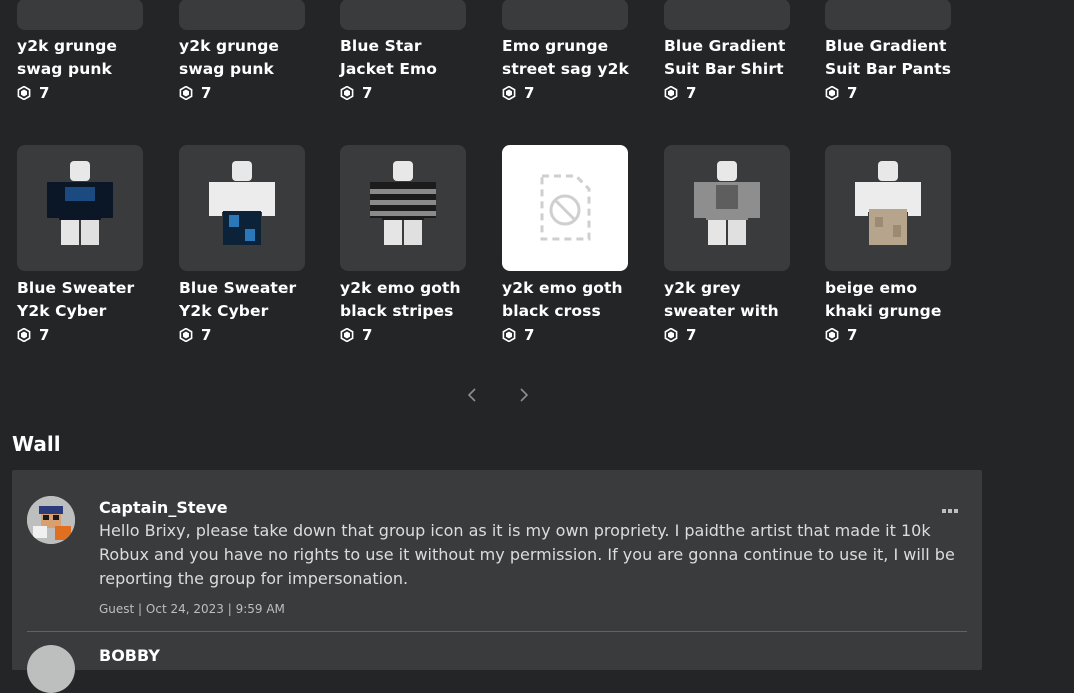 This screenshot has height=693, width=1074. Describe the element at coordinates (737, 300) in the screenshot. I see `item-name: y2k grey sweater with` at that location.